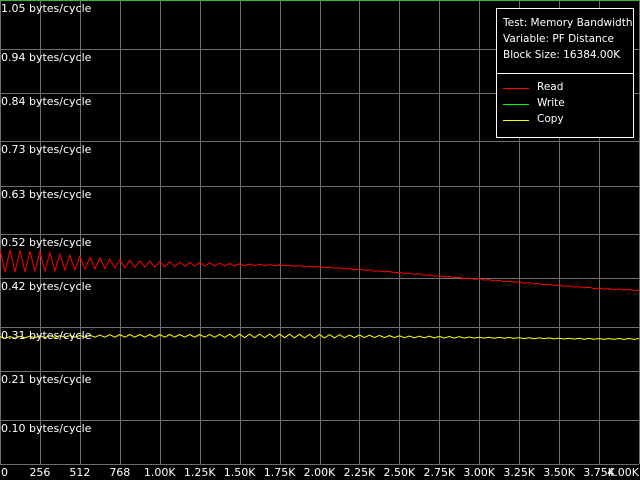  What do you see at coordinates (516, 88) in the screenshot?
I see `legend-swatch-read` at bounding box center [516, 88].